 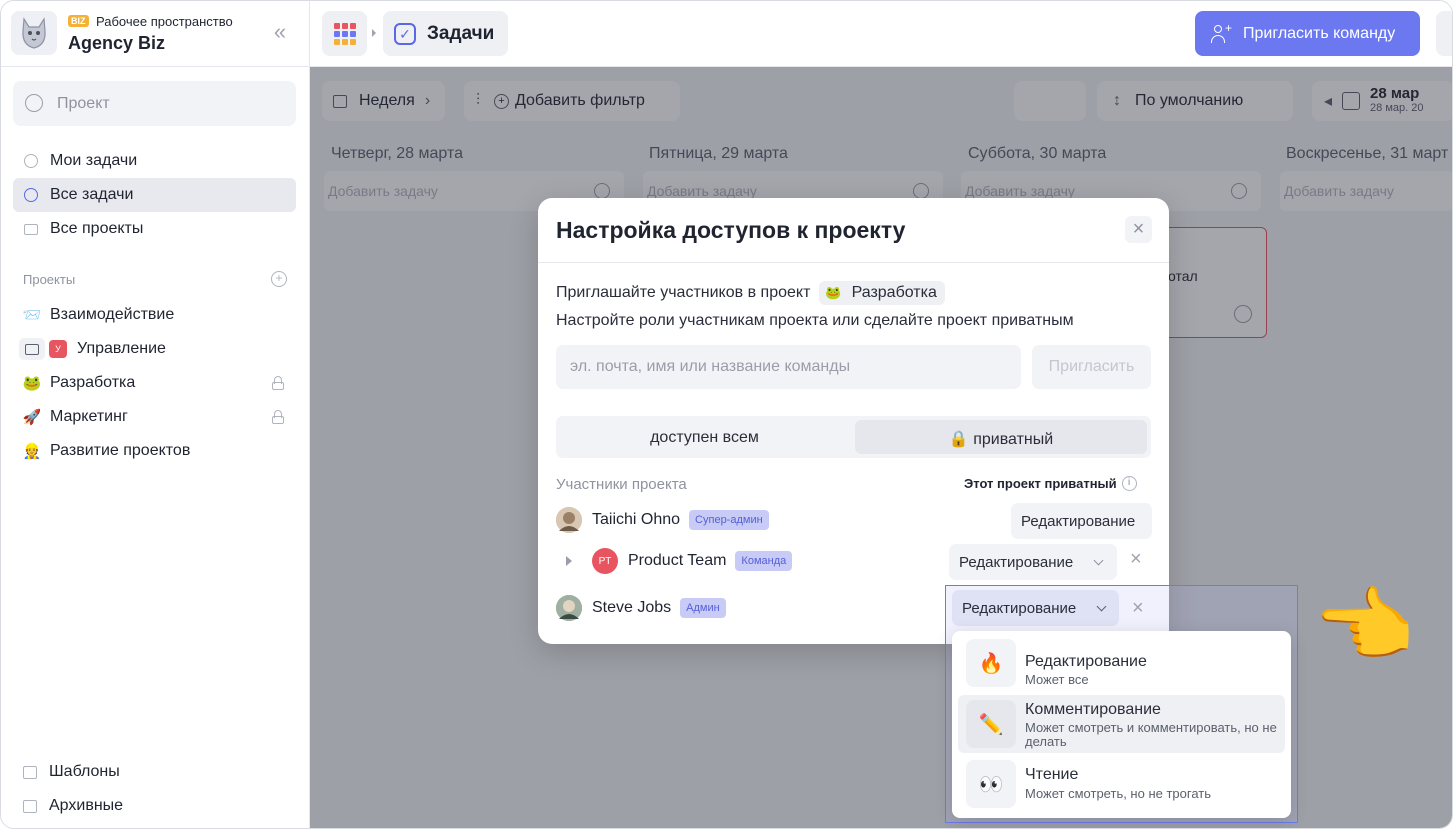 What do you see at coordinates (92, 194) in the screenshot?
I see `nav-label: Все задачи` at bounding box center [92, 194].